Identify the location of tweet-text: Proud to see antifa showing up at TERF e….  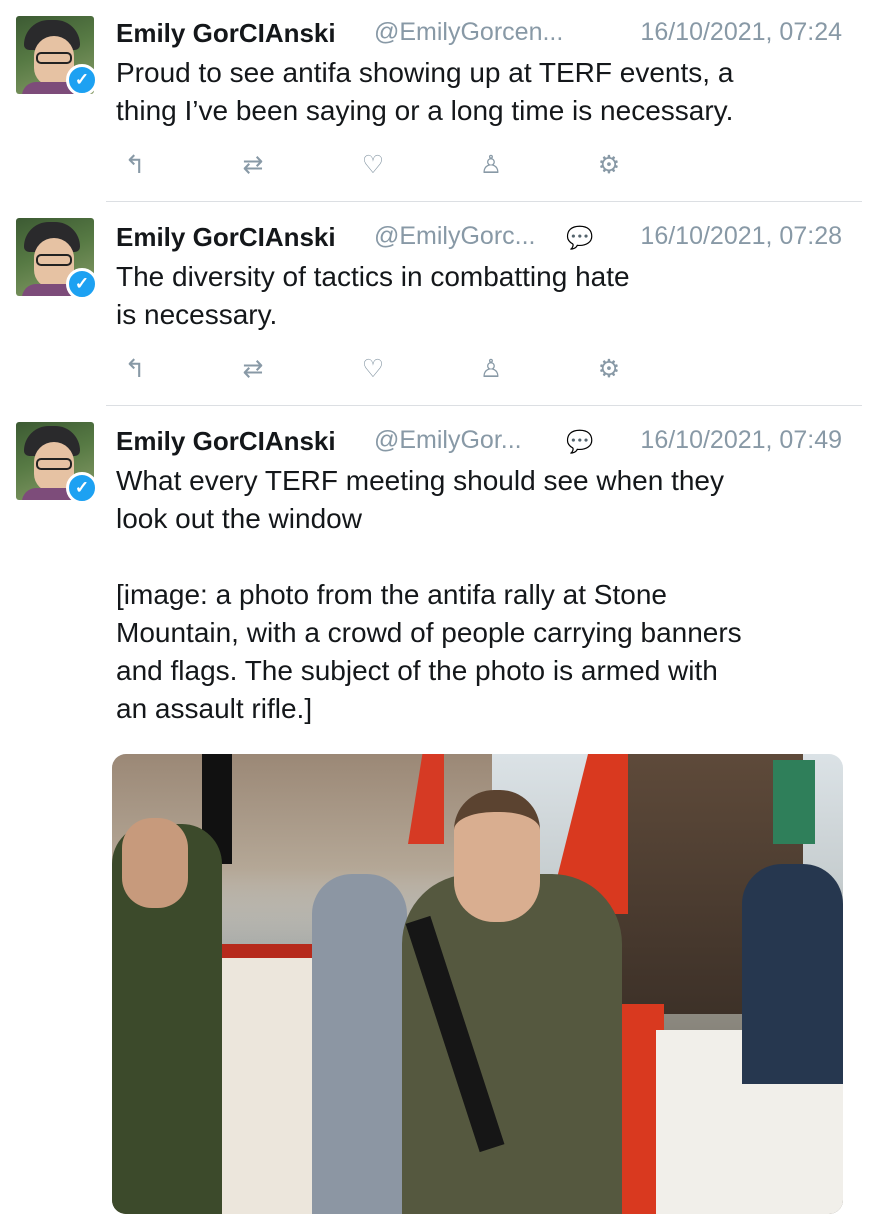
(425, 91).